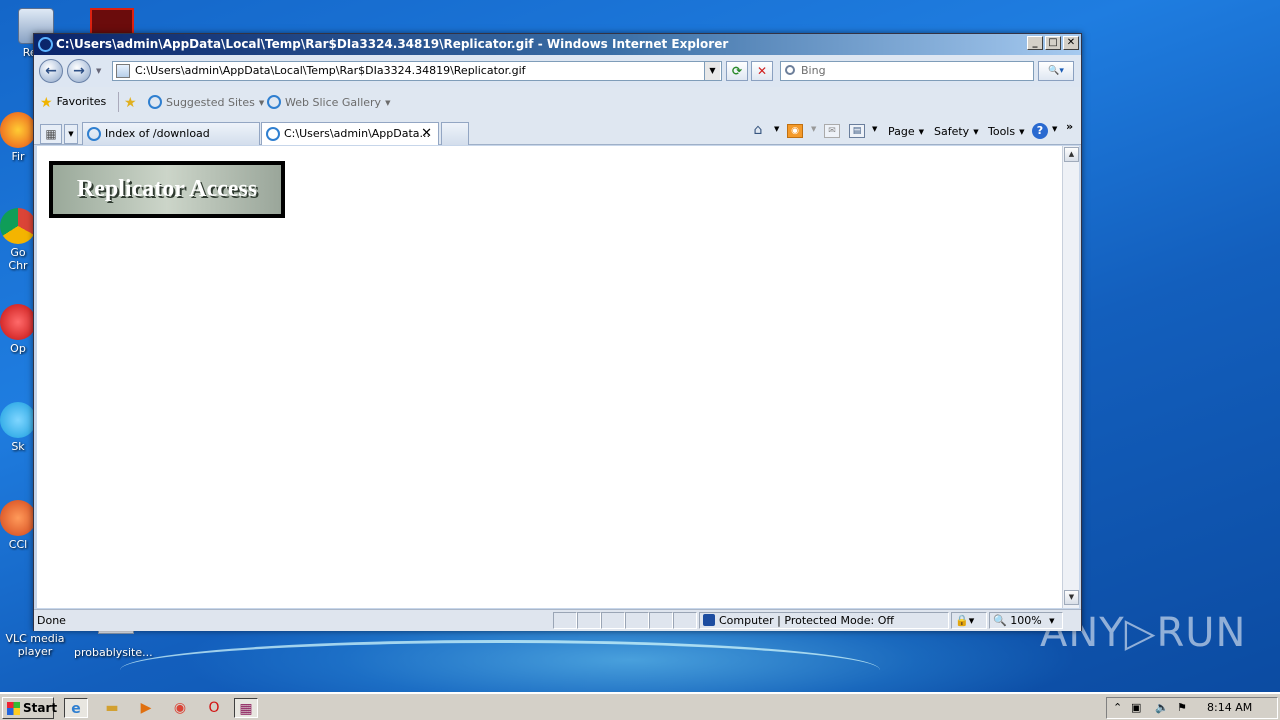  I want to click on chrome-icon, so click(18, 226).